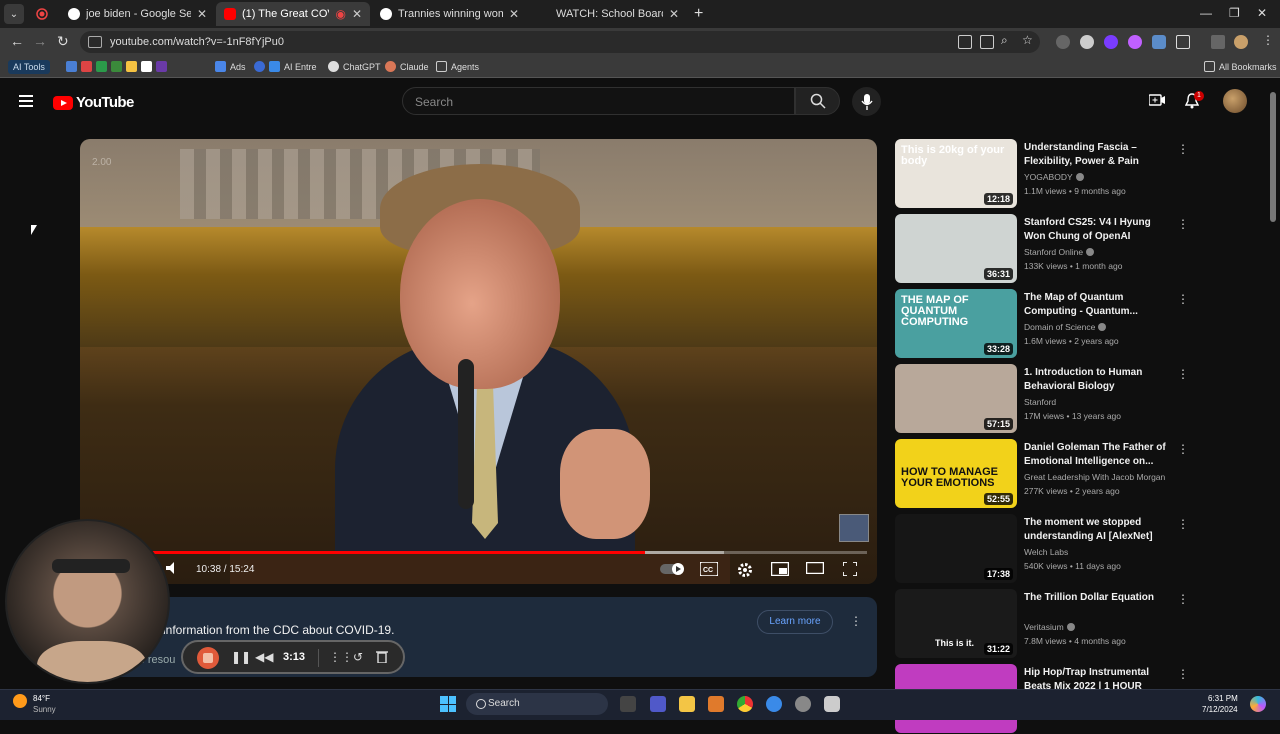 This screenshot has width=1280, height=734. I want to click on restart-icon: ↺, so click(358, 657).